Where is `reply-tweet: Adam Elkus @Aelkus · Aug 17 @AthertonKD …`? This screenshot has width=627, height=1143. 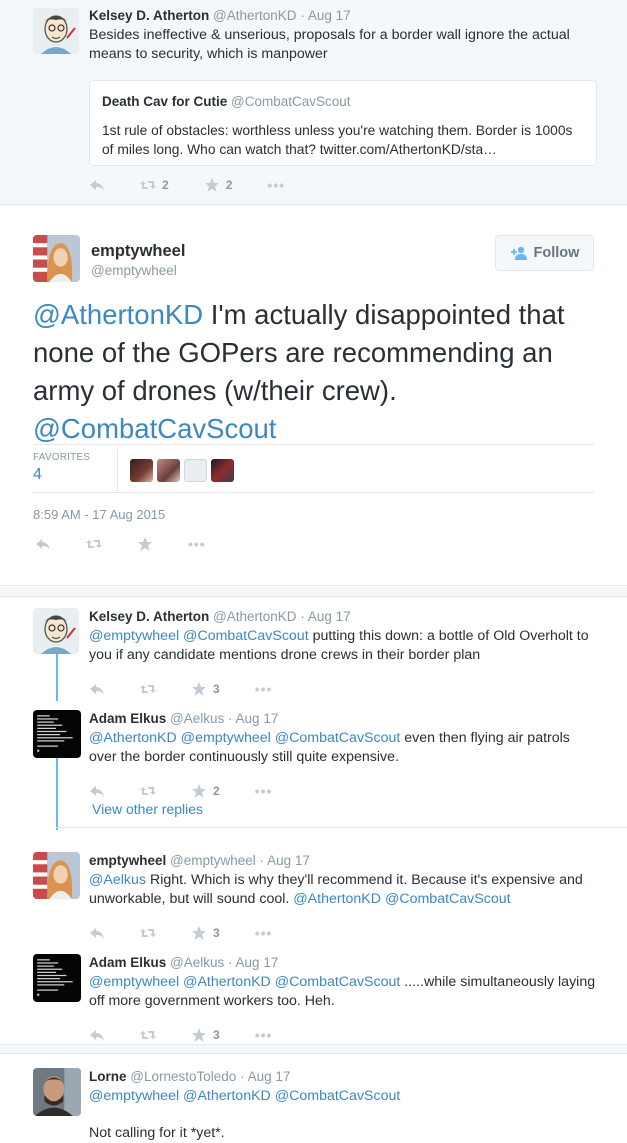
reply-tweet: Adam Elkus @Aelkus · Aug 17 @AthertonKD … is located at coordinates (313, 755).